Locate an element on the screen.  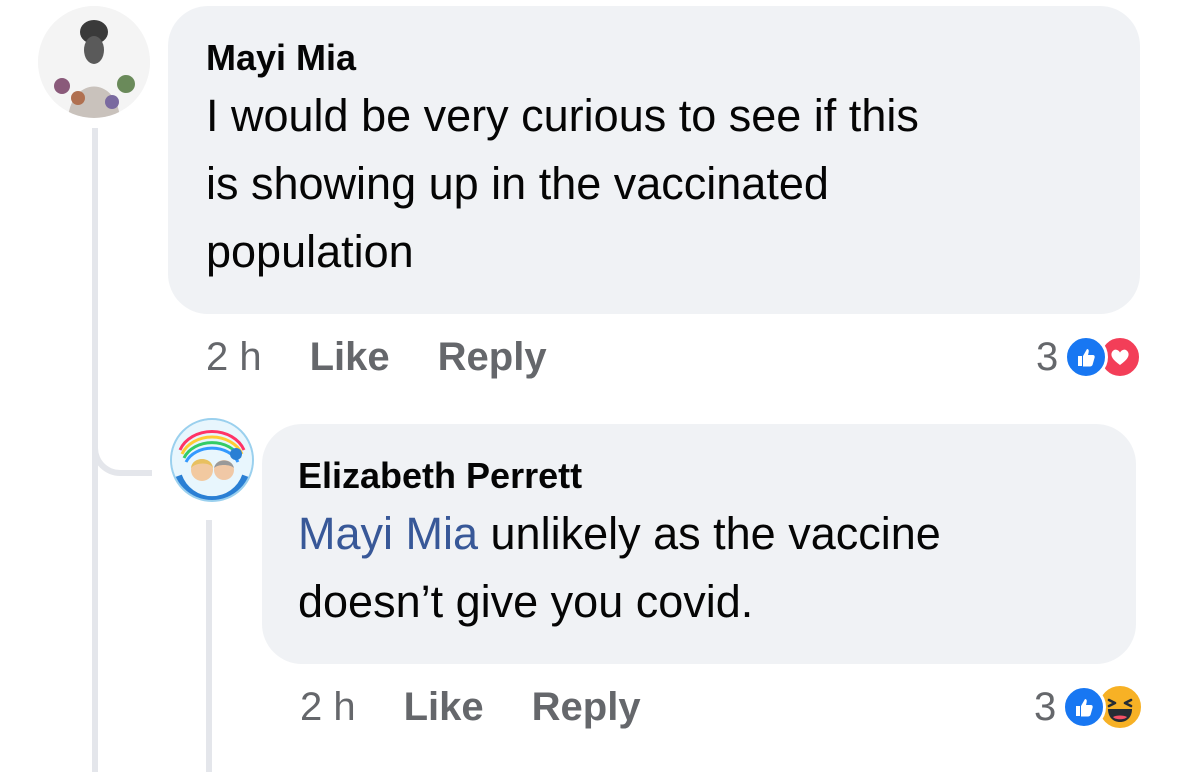
comment-text-line: I would be very curious to see if this is located at coordinates (562, 115).